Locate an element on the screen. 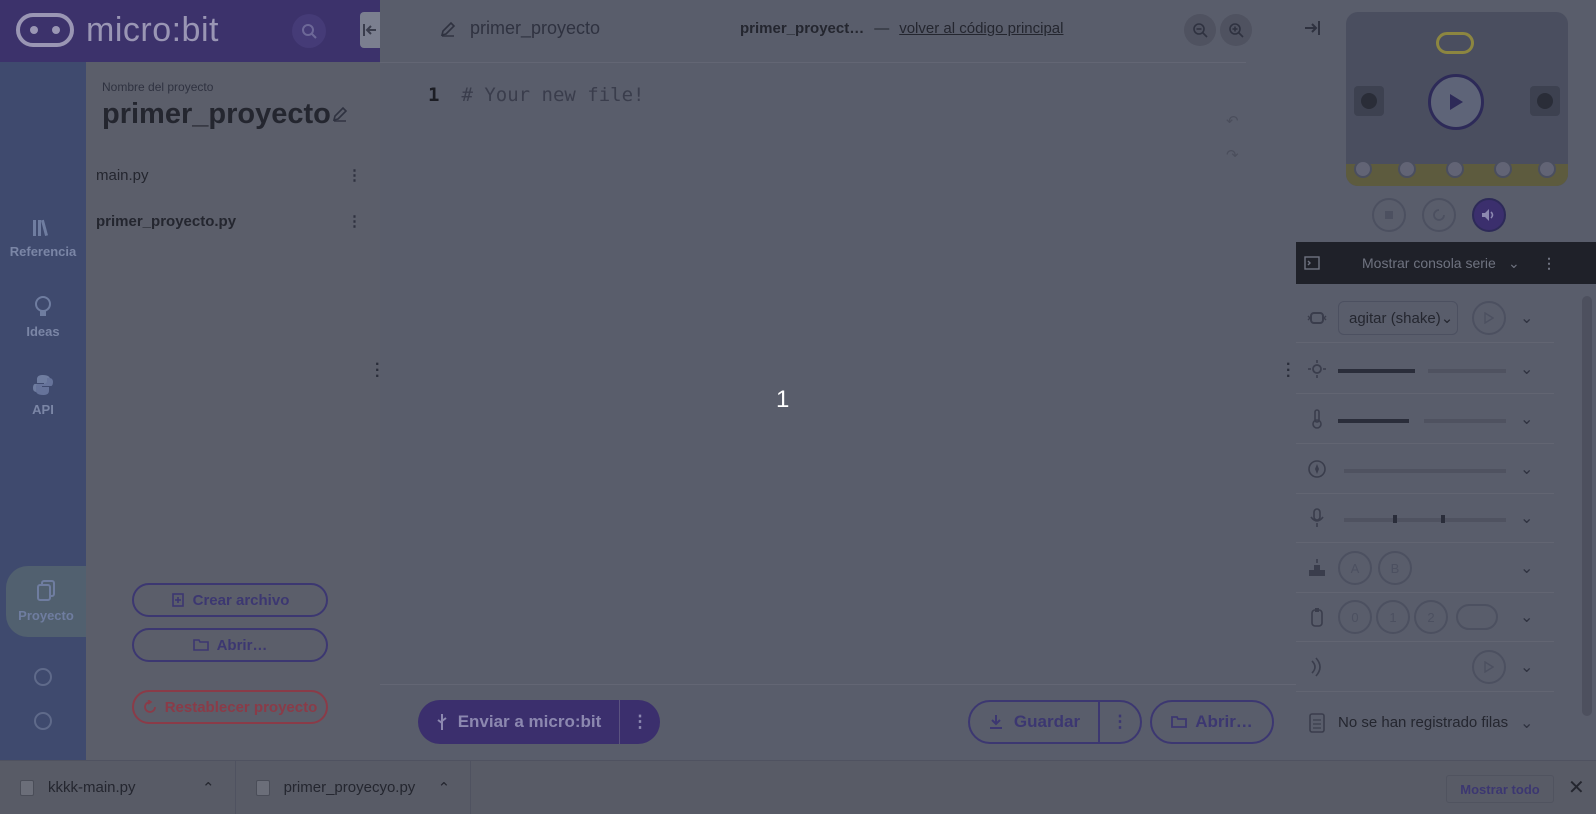 The image size is (1596, 814). sound-low-marker is located at coordinates (1395, 519).